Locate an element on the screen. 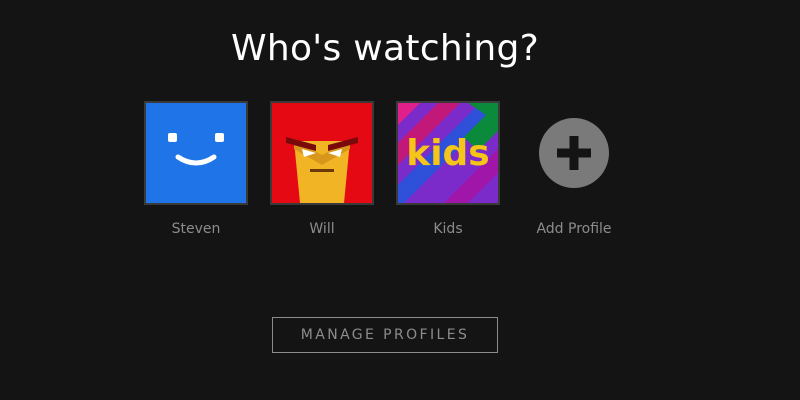  kids-logo-icon: kids is located at coordinates (448, 153).